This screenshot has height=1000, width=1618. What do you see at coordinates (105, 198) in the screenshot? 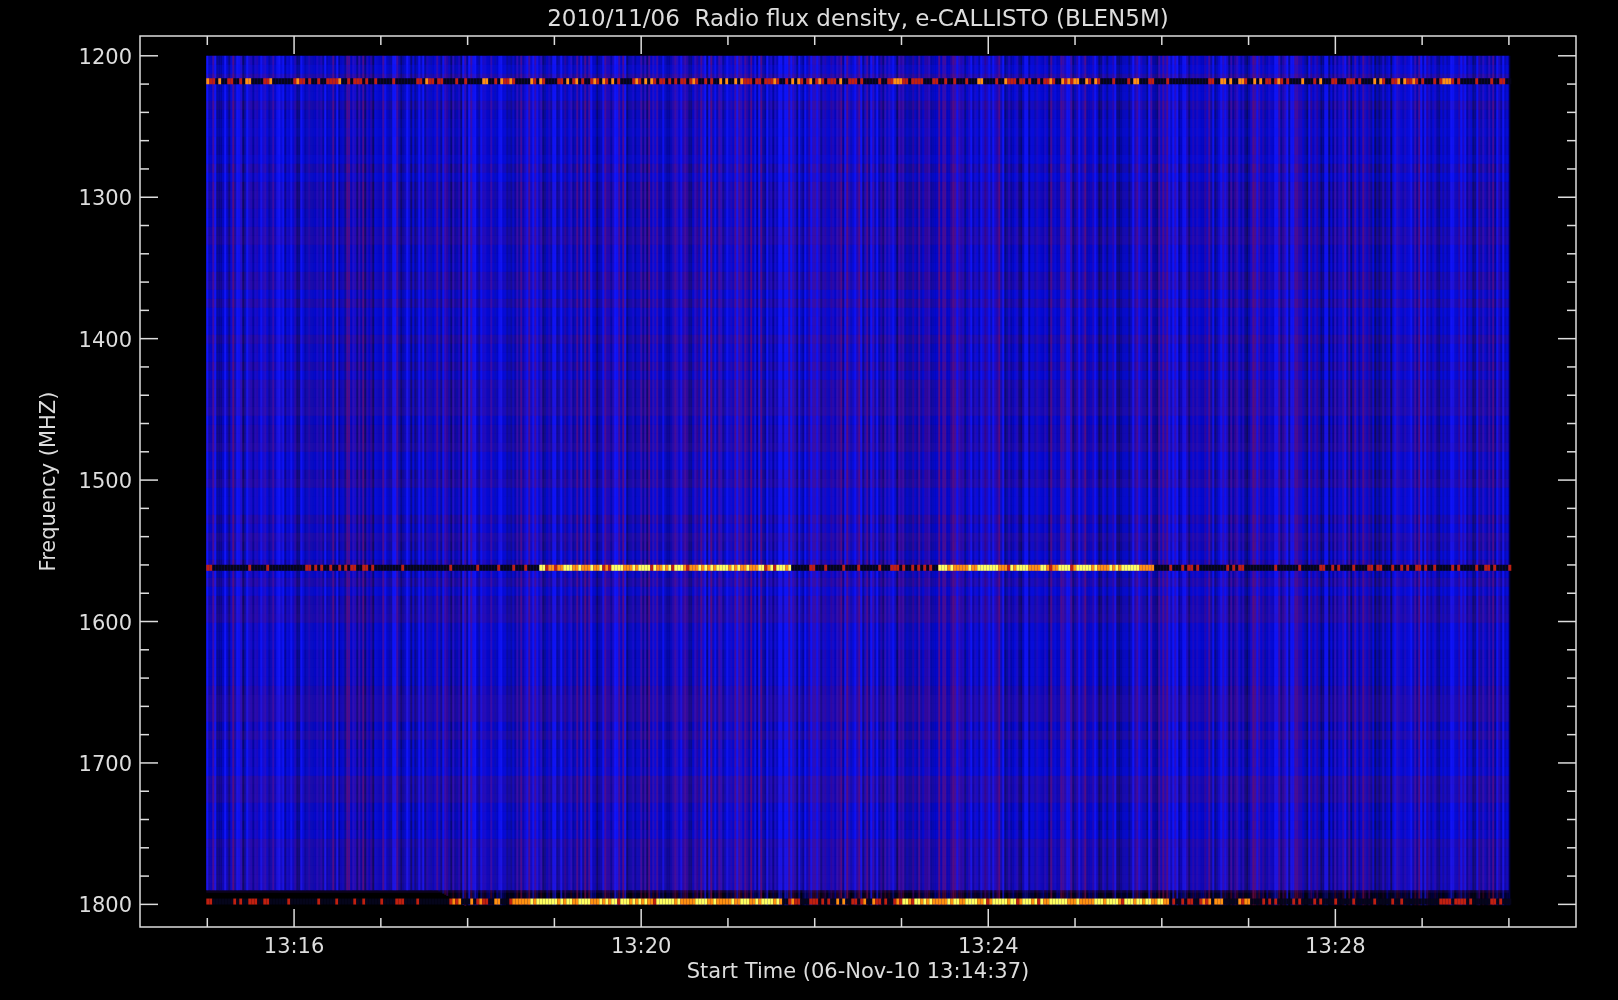
I see `tick-label: 1300` at bounding box center [105, 198].